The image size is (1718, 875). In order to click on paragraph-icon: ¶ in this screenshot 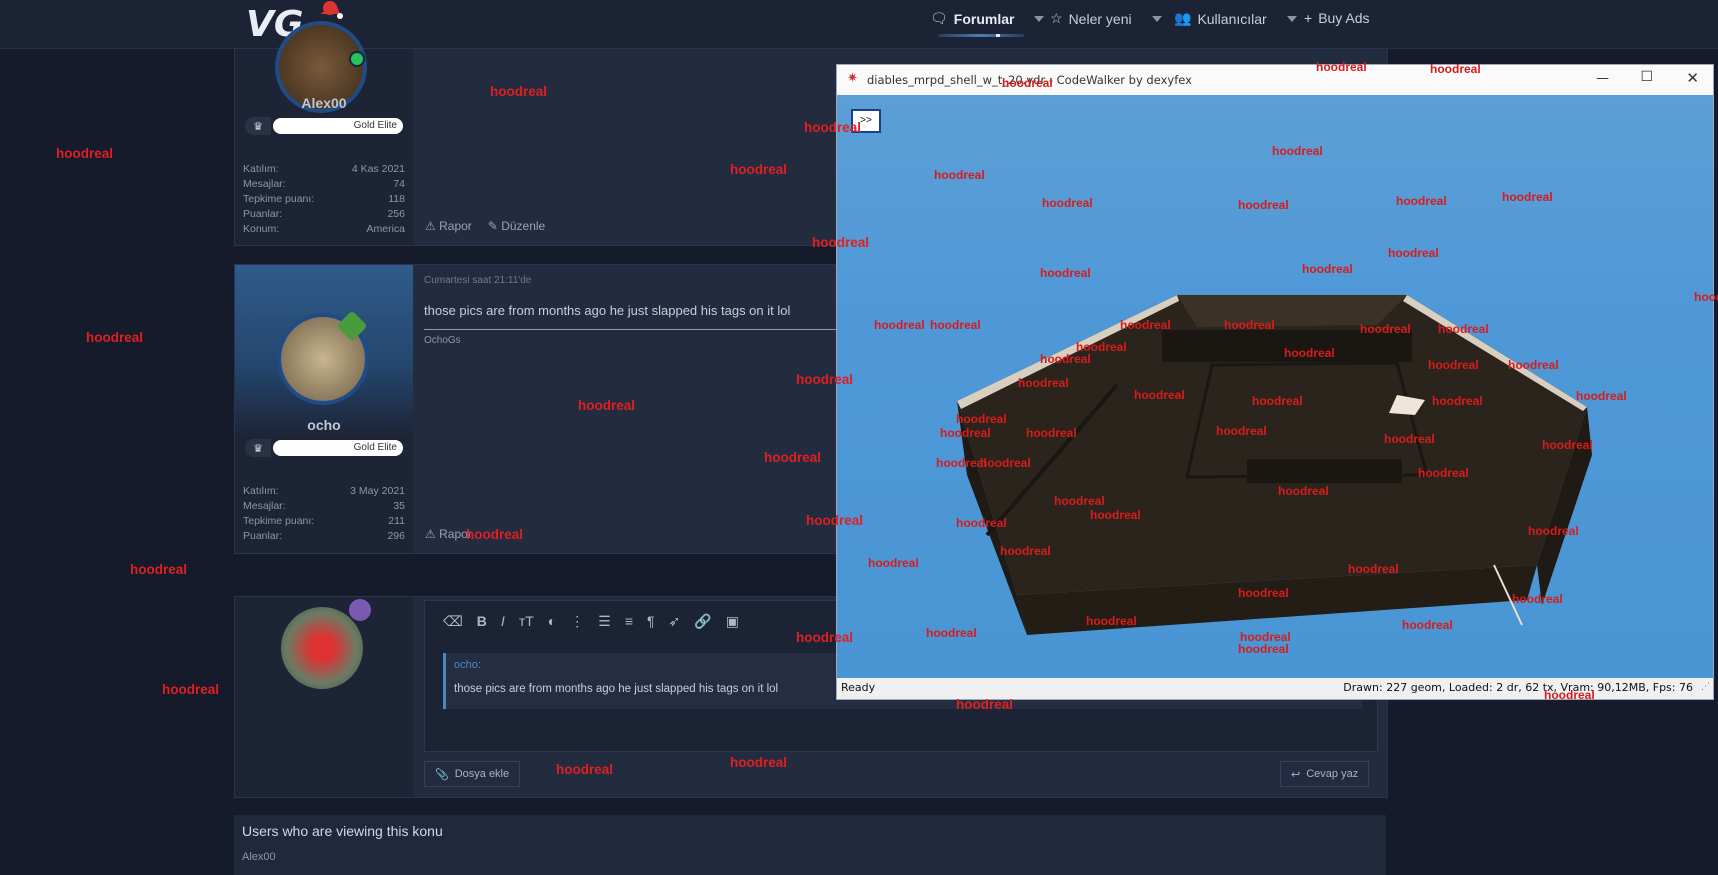, I will do `click(651, 621)`.